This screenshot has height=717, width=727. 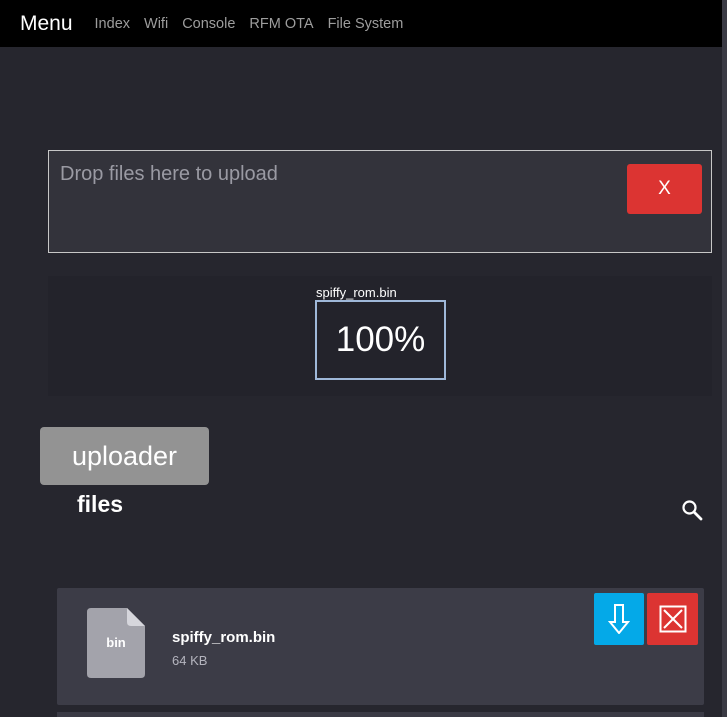 I want to click on dropzone-close-button: X, so click(x=664, y=189).